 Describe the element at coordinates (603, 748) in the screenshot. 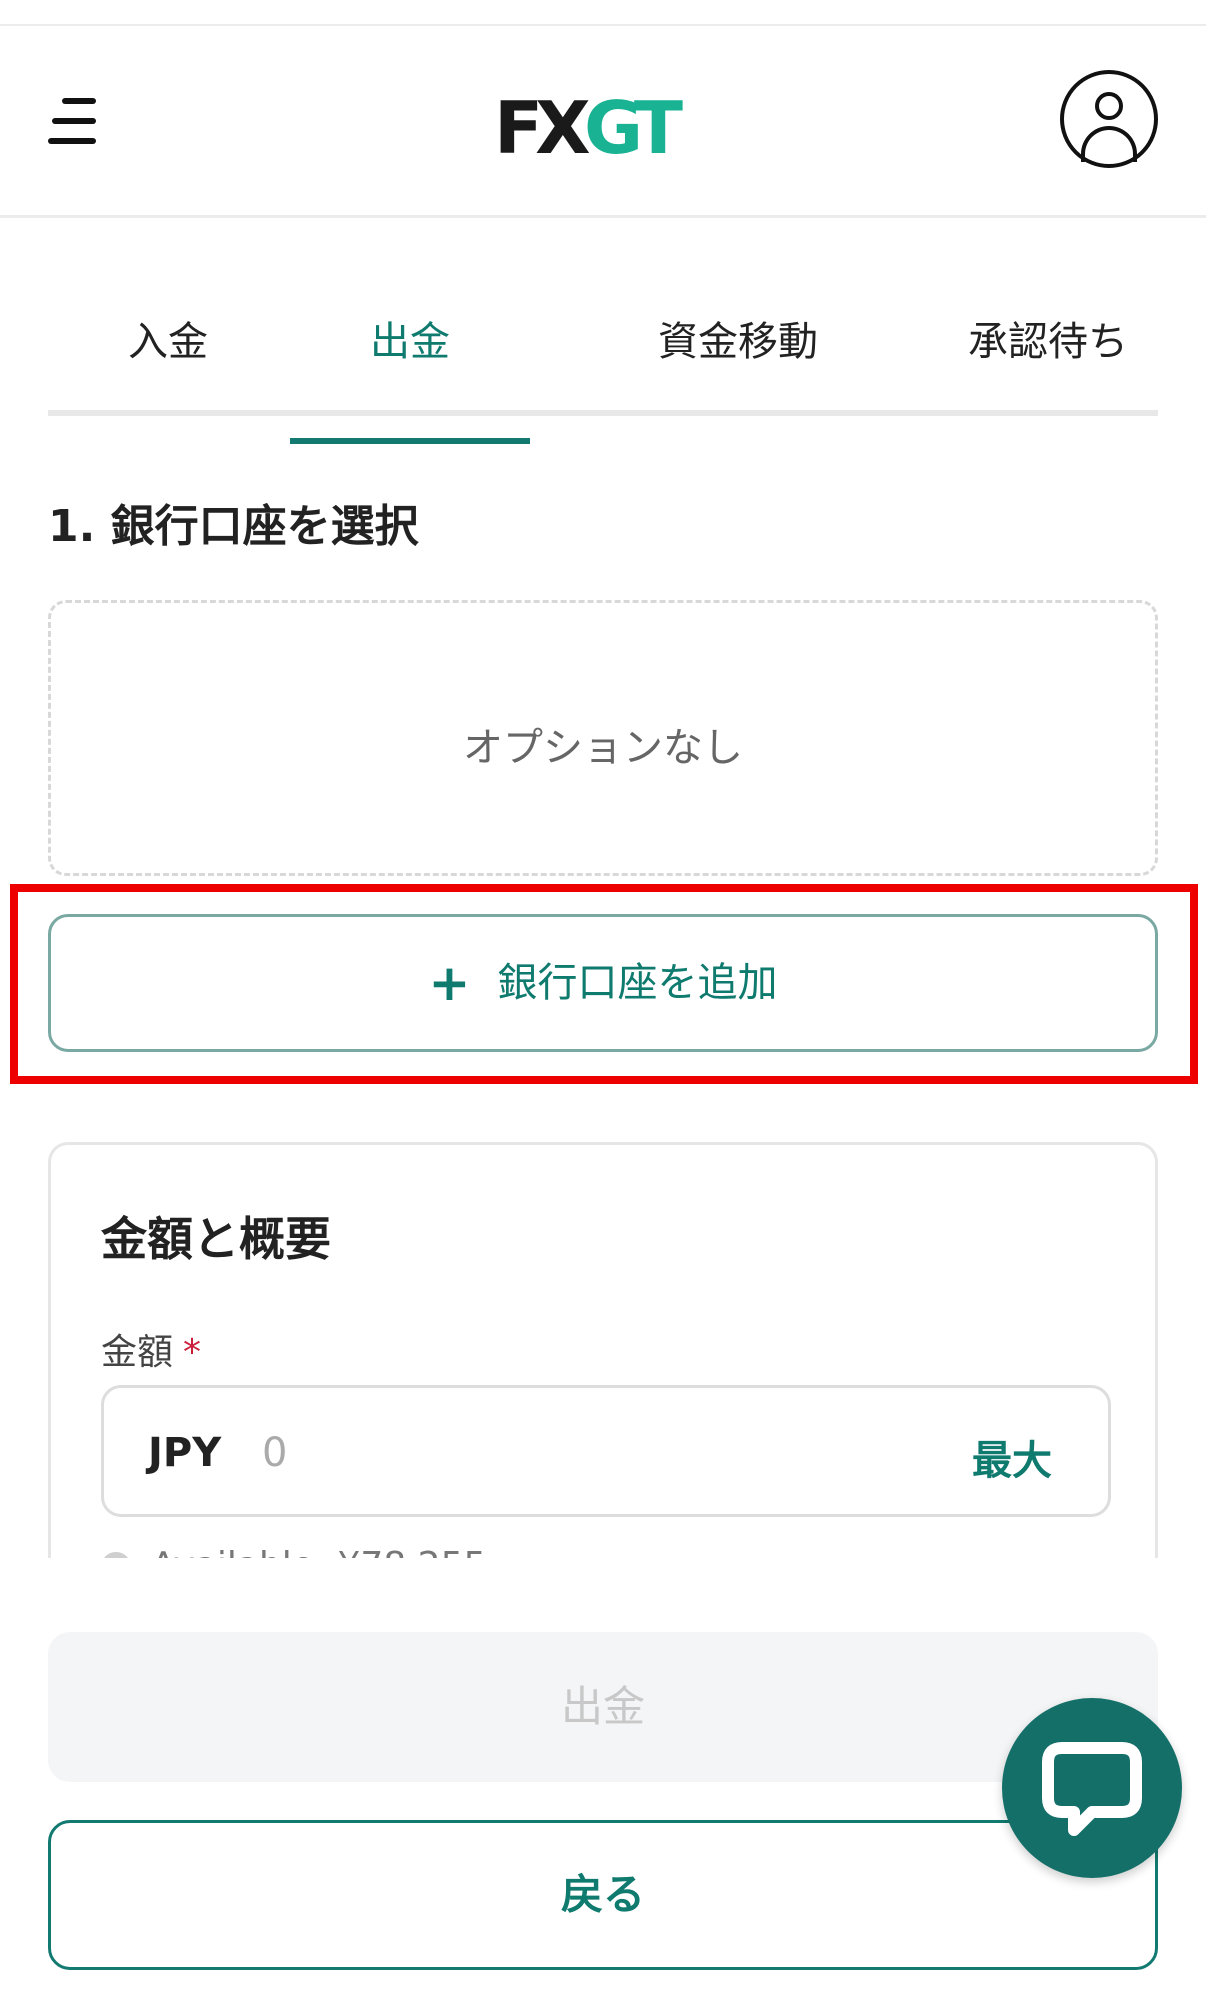

I see `empty-state-text: オプションなし` at that location.